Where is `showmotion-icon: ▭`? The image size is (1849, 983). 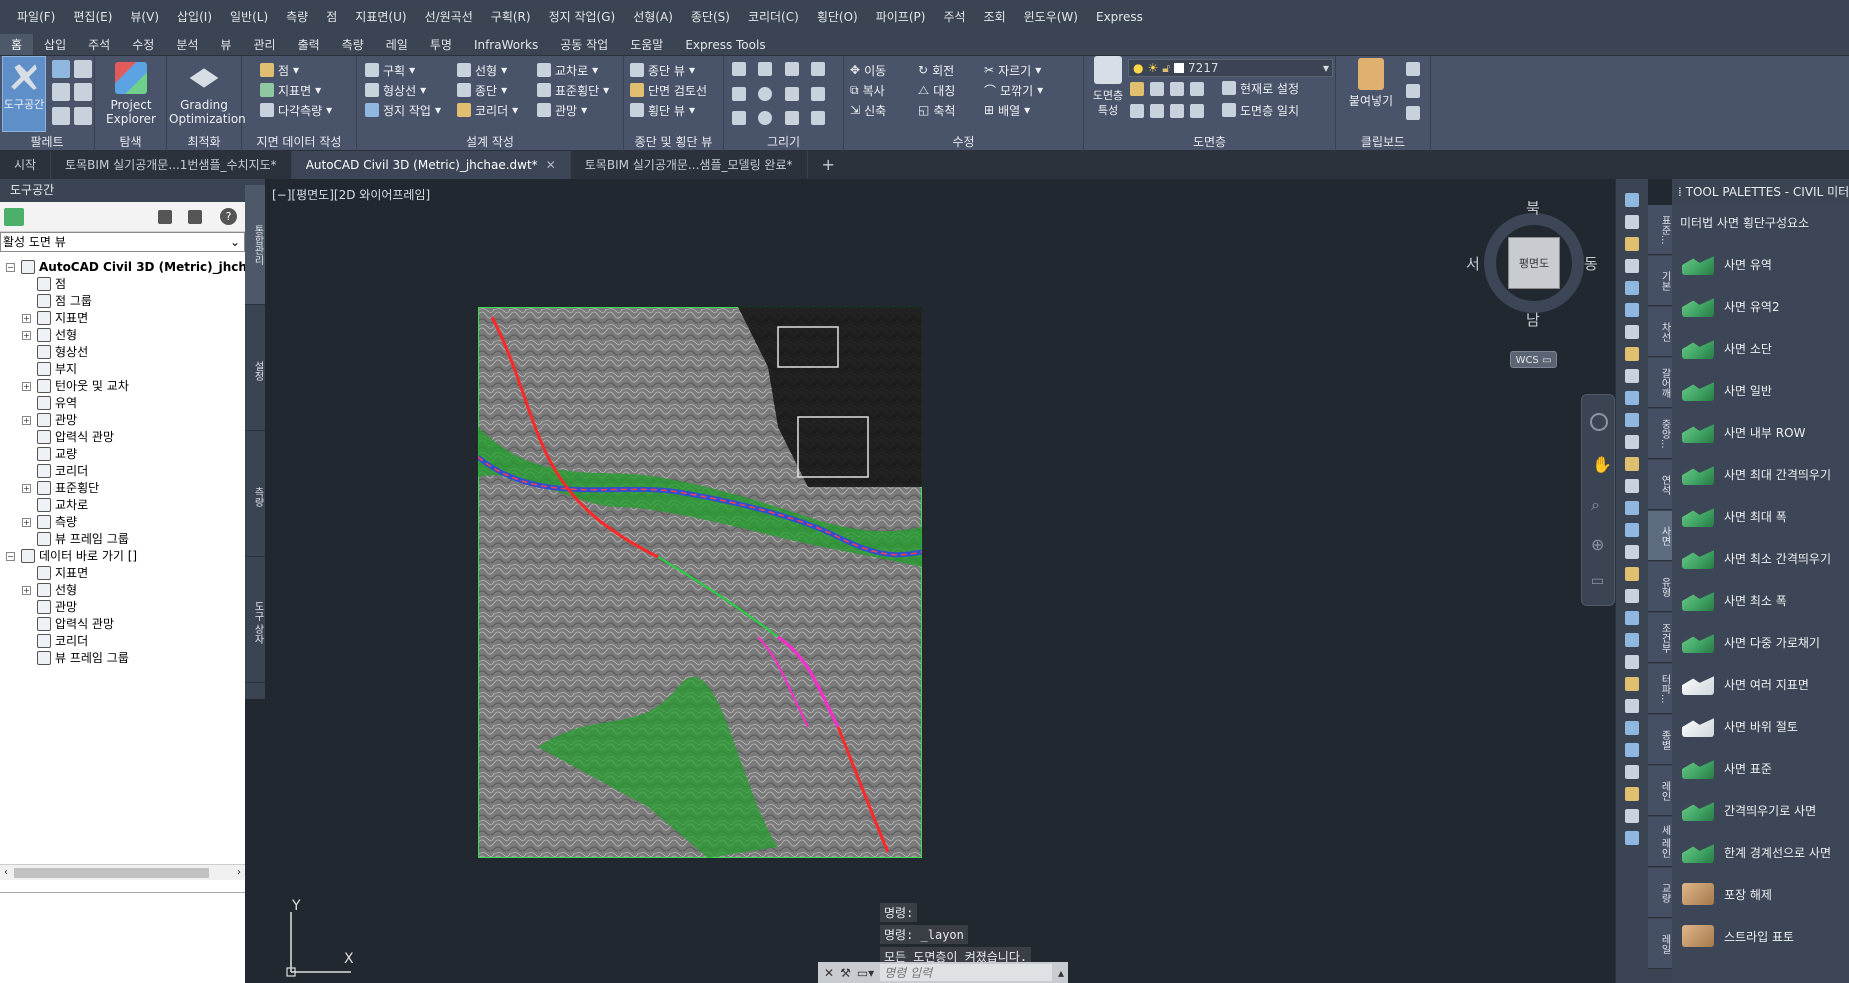 showmotion-icon: ▭ is located at coordinates (1597, 581).